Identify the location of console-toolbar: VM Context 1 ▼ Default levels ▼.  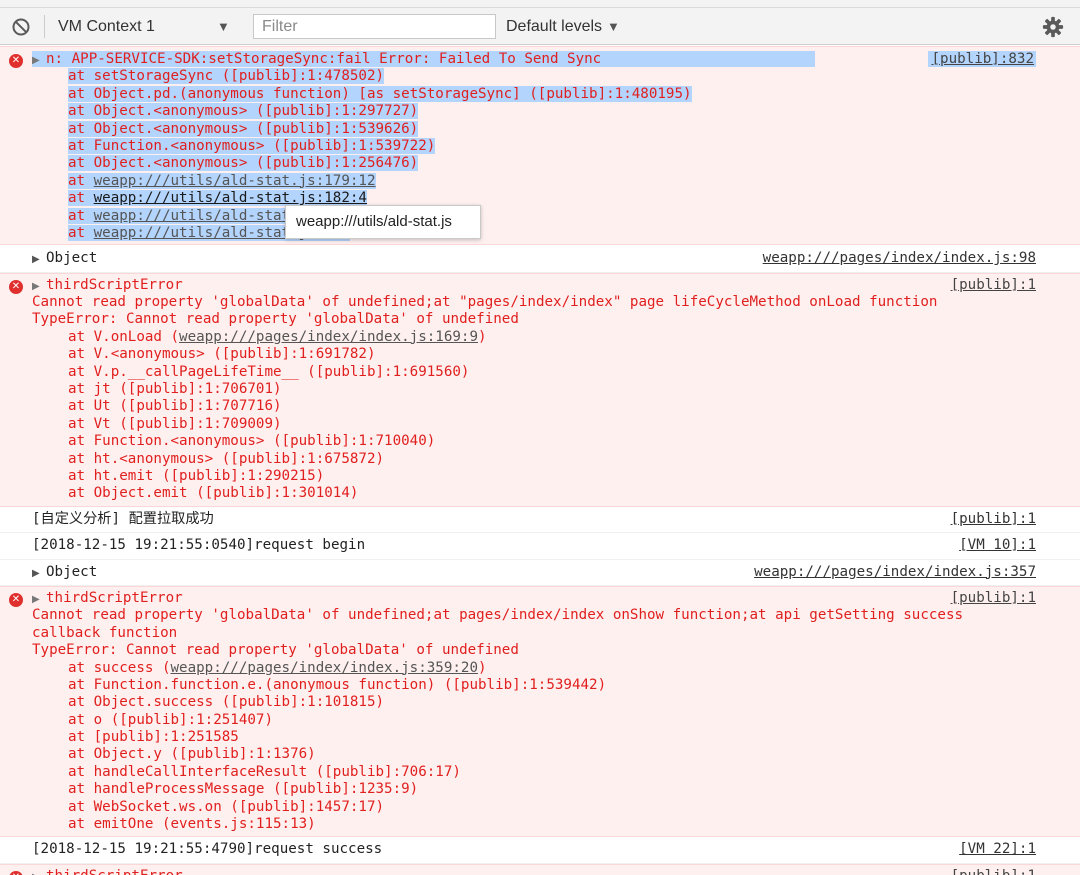
(540, 26).